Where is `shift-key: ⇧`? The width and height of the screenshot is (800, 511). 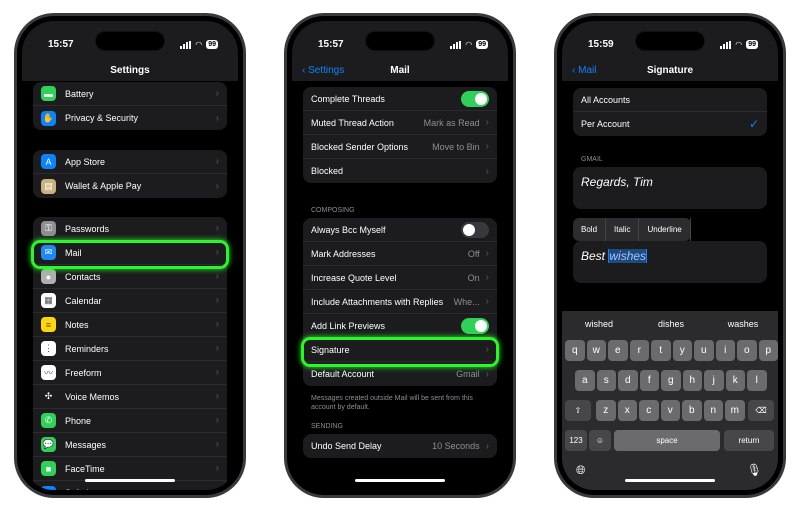
shift-key: ⇧ is located at coordinates (578, 410).